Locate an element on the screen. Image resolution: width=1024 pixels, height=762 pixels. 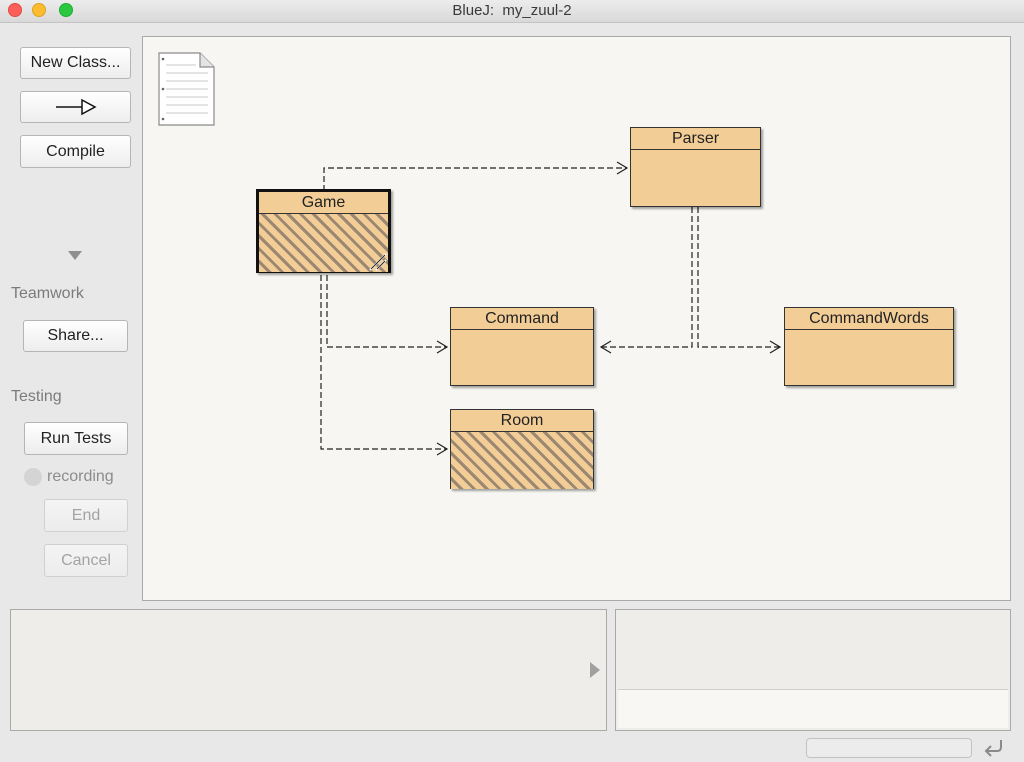
recording-label: recording is located at coordinates (80, 476).